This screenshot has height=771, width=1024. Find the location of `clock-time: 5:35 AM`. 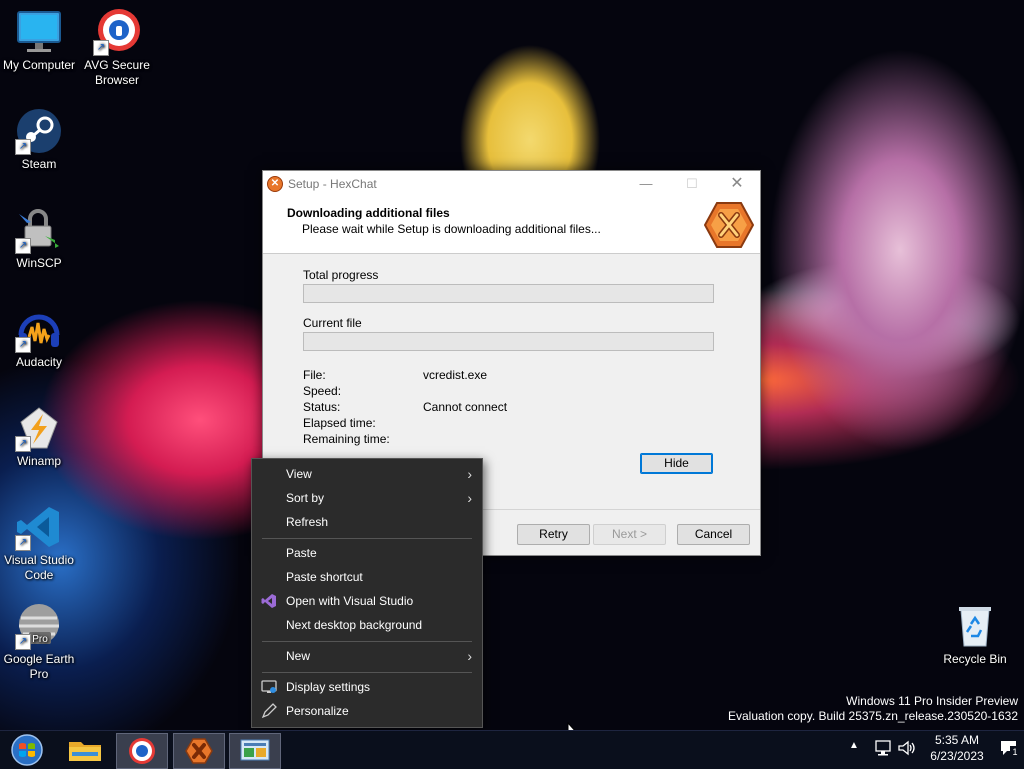

clock-time: 5:35 AM is located at coordinates (957, 740).